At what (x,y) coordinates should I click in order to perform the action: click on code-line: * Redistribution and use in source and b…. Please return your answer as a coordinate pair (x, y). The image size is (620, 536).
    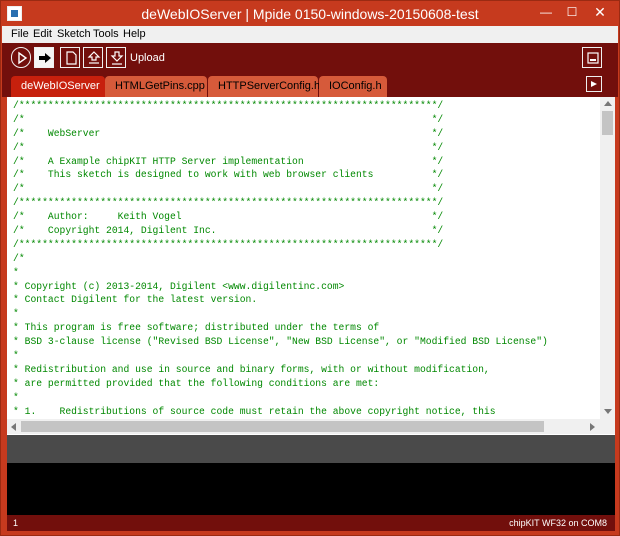
    Looking at the image, I should click on (308, 370).